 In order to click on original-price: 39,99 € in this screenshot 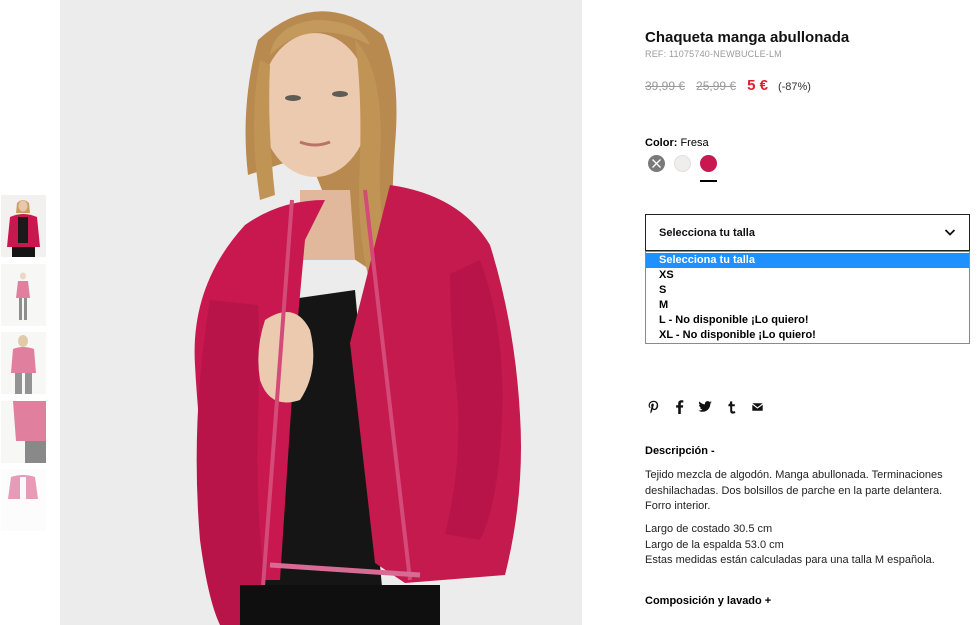, I will do `click(665, 86)`.